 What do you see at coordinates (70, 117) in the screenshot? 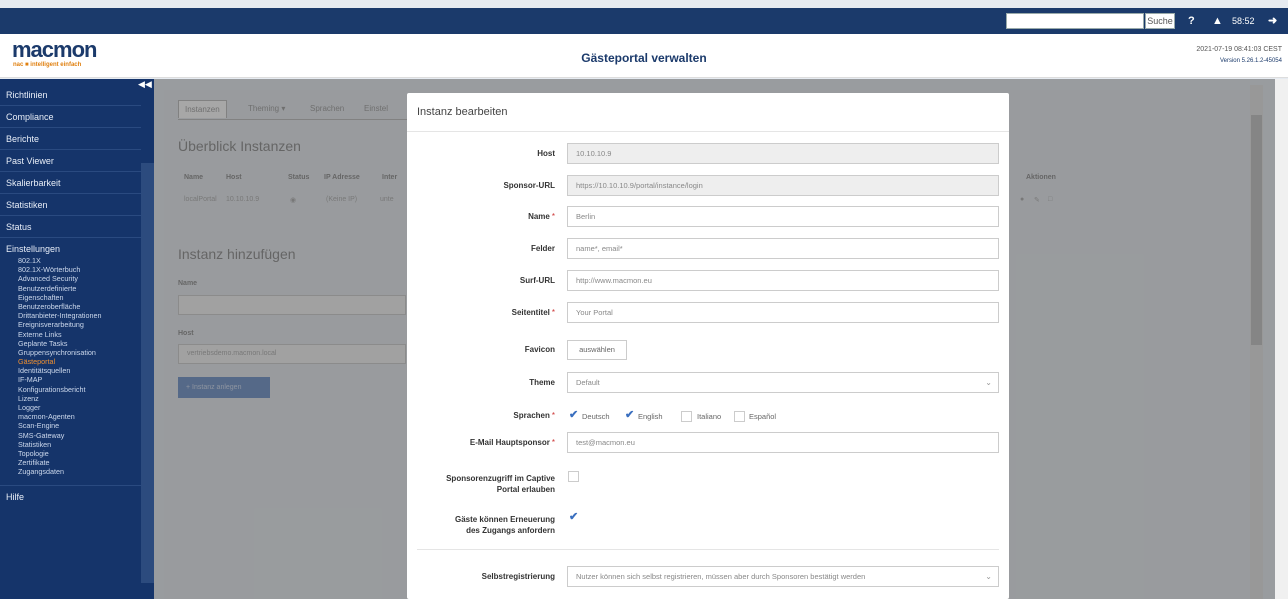
I see `sidebar-item-compliance: Compliance` at bounding box center [70, 117].